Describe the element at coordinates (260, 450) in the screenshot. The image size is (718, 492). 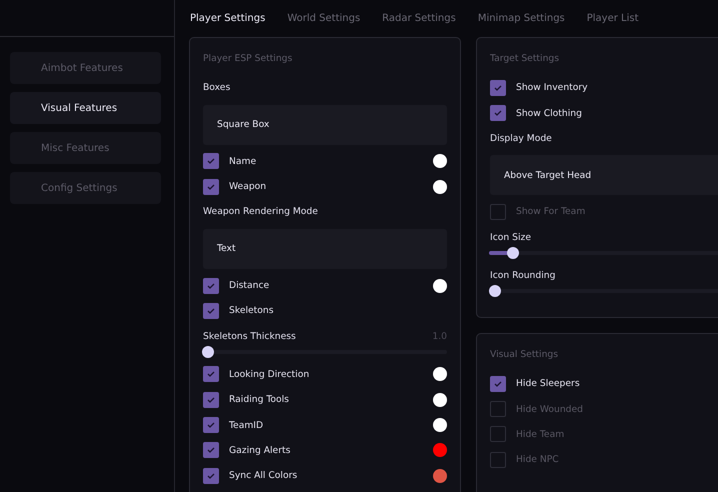
I see `checkbox-label: Gazing Alerts` at that location.